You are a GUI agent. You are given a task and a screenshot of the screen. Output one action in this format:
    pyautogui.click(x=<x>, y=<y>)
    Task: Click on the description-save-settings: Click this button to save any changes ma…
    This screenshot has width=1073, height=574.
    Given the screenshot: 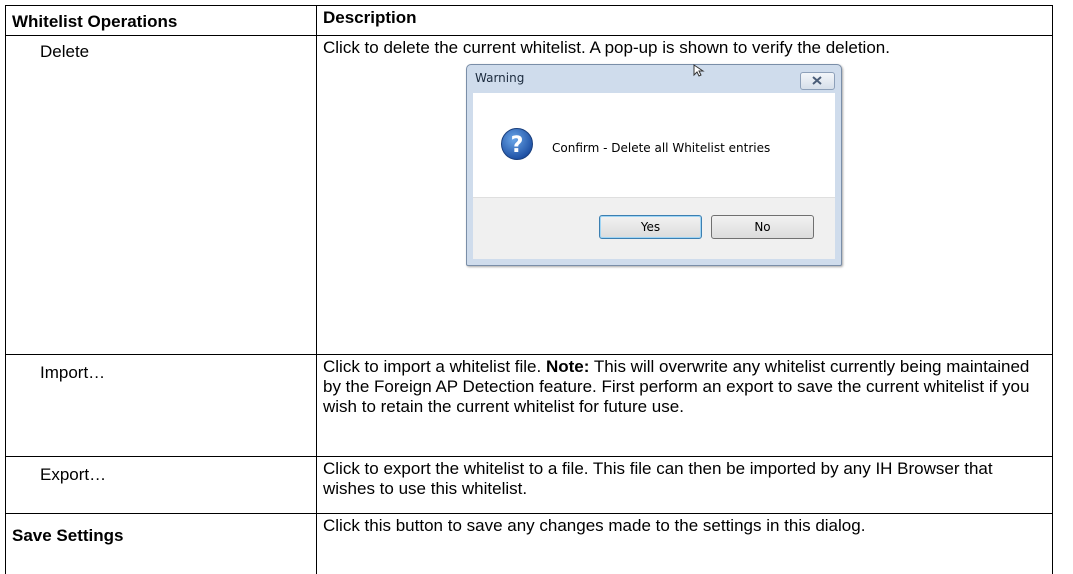 What is the action you would take?
    pyautogui.click(x=684, y=543)
    